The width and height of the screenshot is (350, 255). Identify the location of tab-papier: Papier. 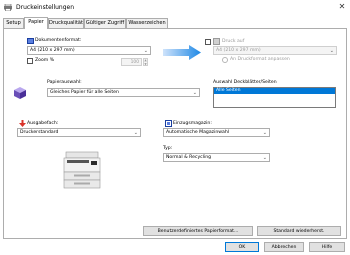
(36, 23).